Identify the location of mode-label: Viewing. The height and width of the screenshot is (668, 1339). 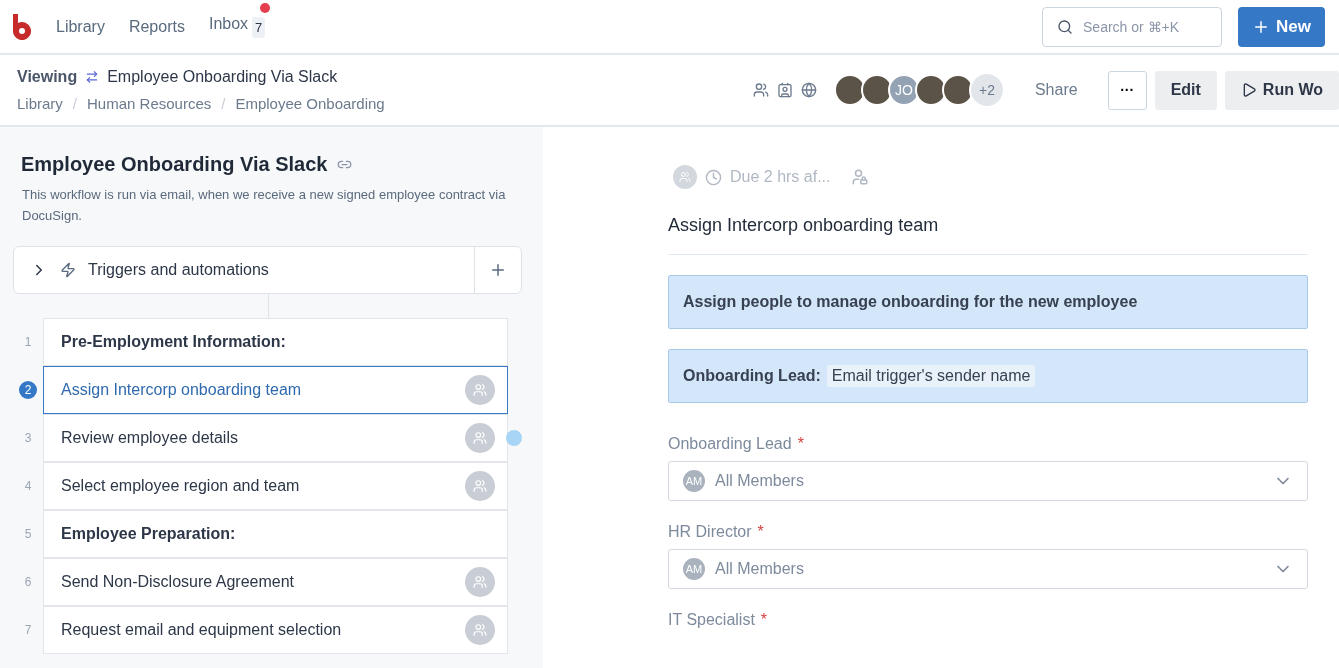
(47, 77).